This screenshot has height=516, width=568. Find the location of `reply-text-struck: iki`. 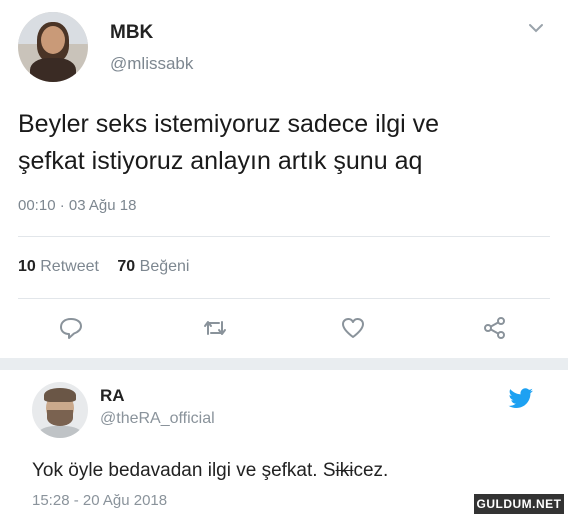

reply-text-struck: iki is located at coordinates (344, 470).